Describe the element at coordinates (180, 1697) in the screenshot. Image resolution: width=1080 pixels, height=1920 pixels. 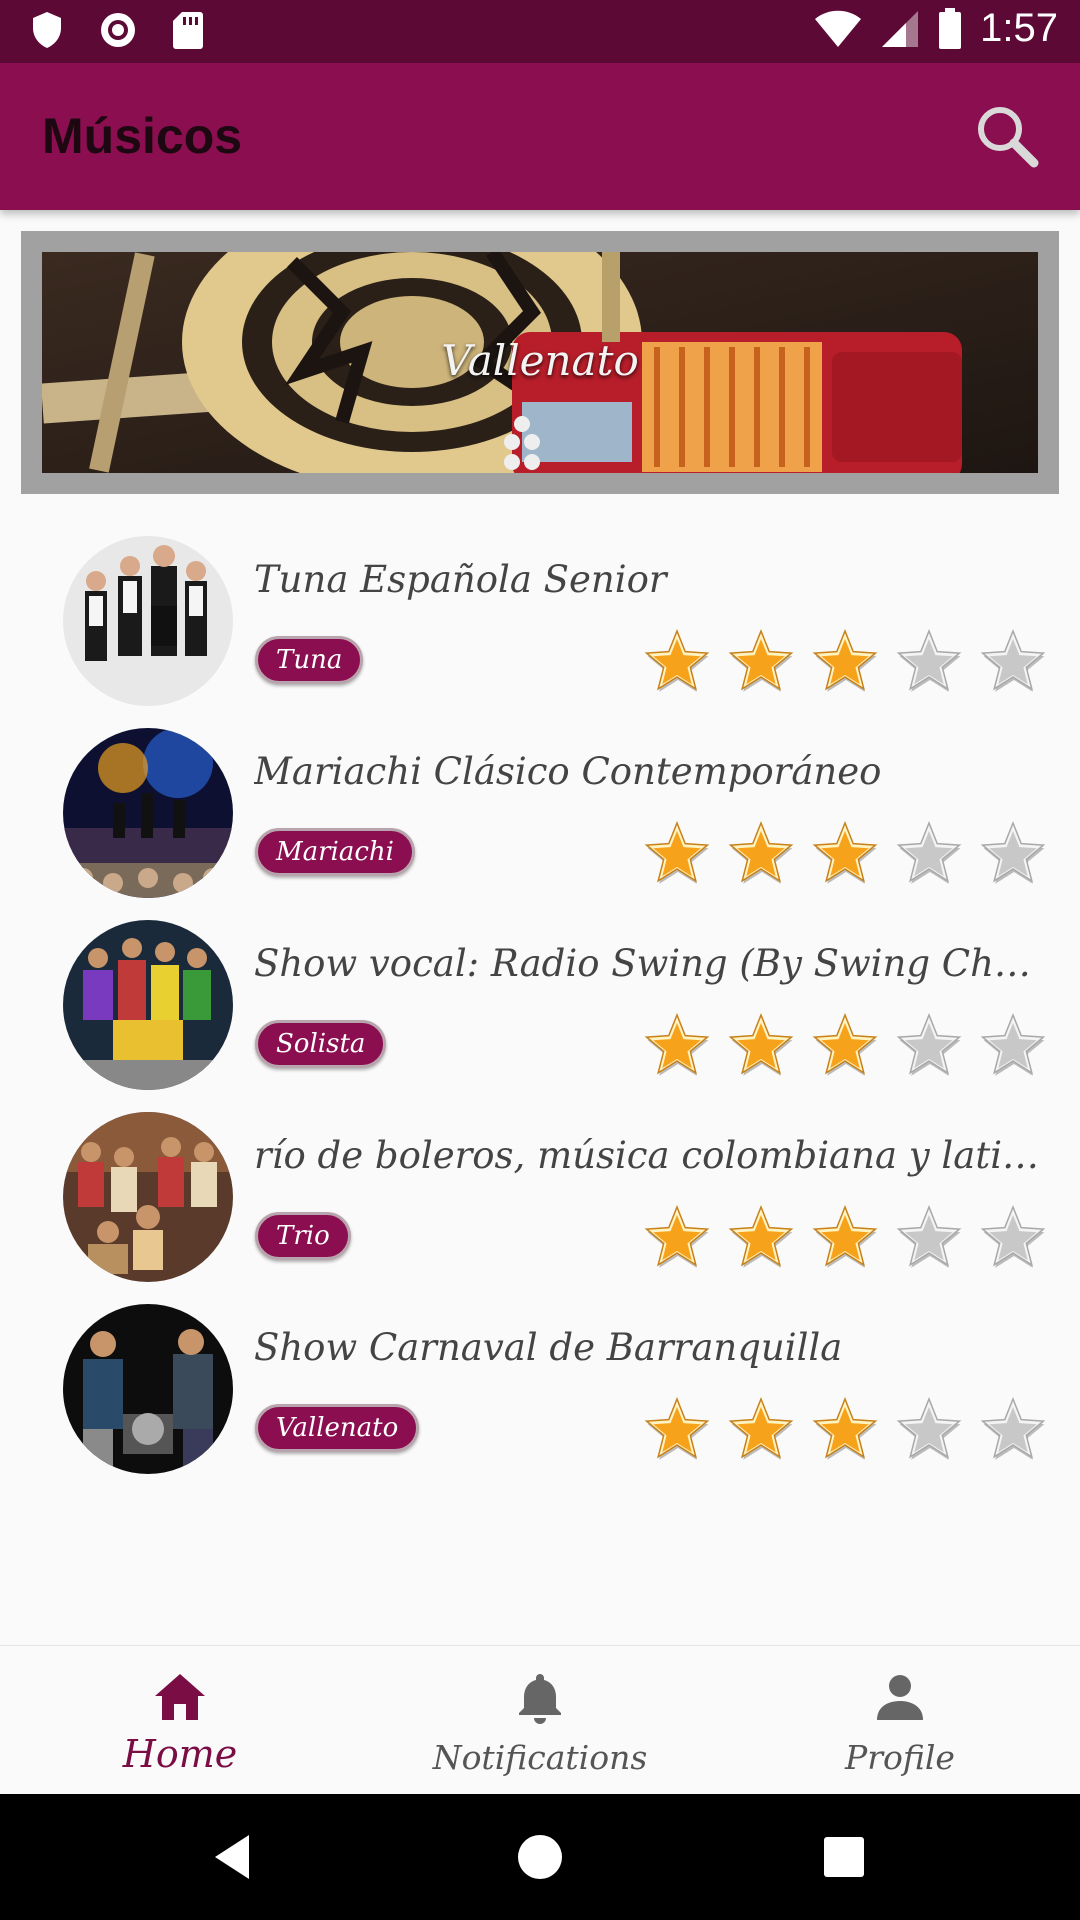
I see `home-icon` at that location.